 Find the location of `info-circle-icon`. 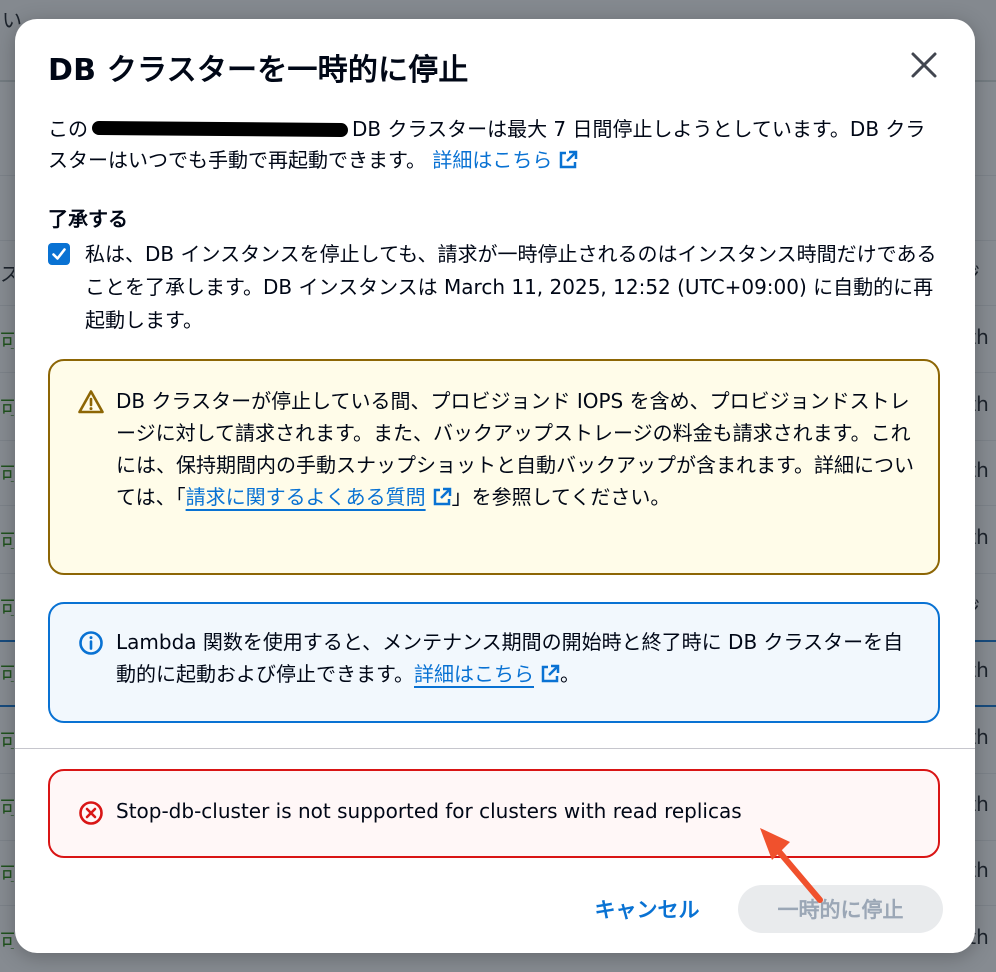

info-circle-icon is located at coordinates (91, 643).